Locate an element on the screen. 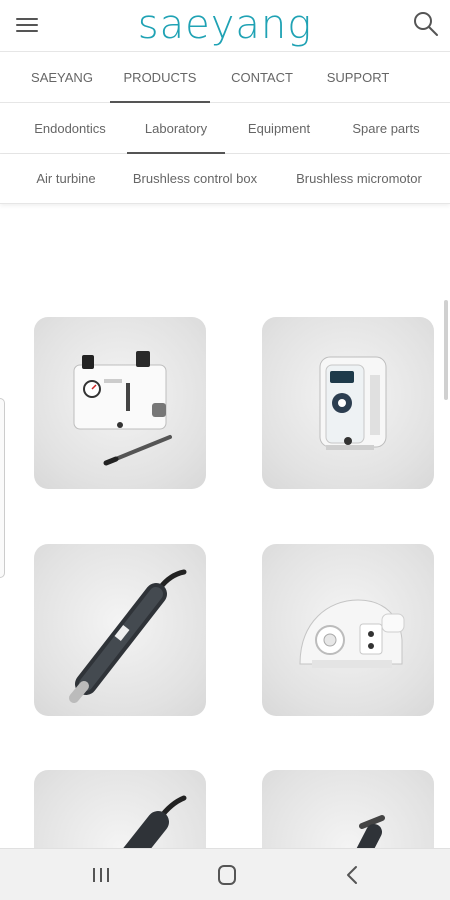  recent-apps-icon is located at coordinates (101, 875).